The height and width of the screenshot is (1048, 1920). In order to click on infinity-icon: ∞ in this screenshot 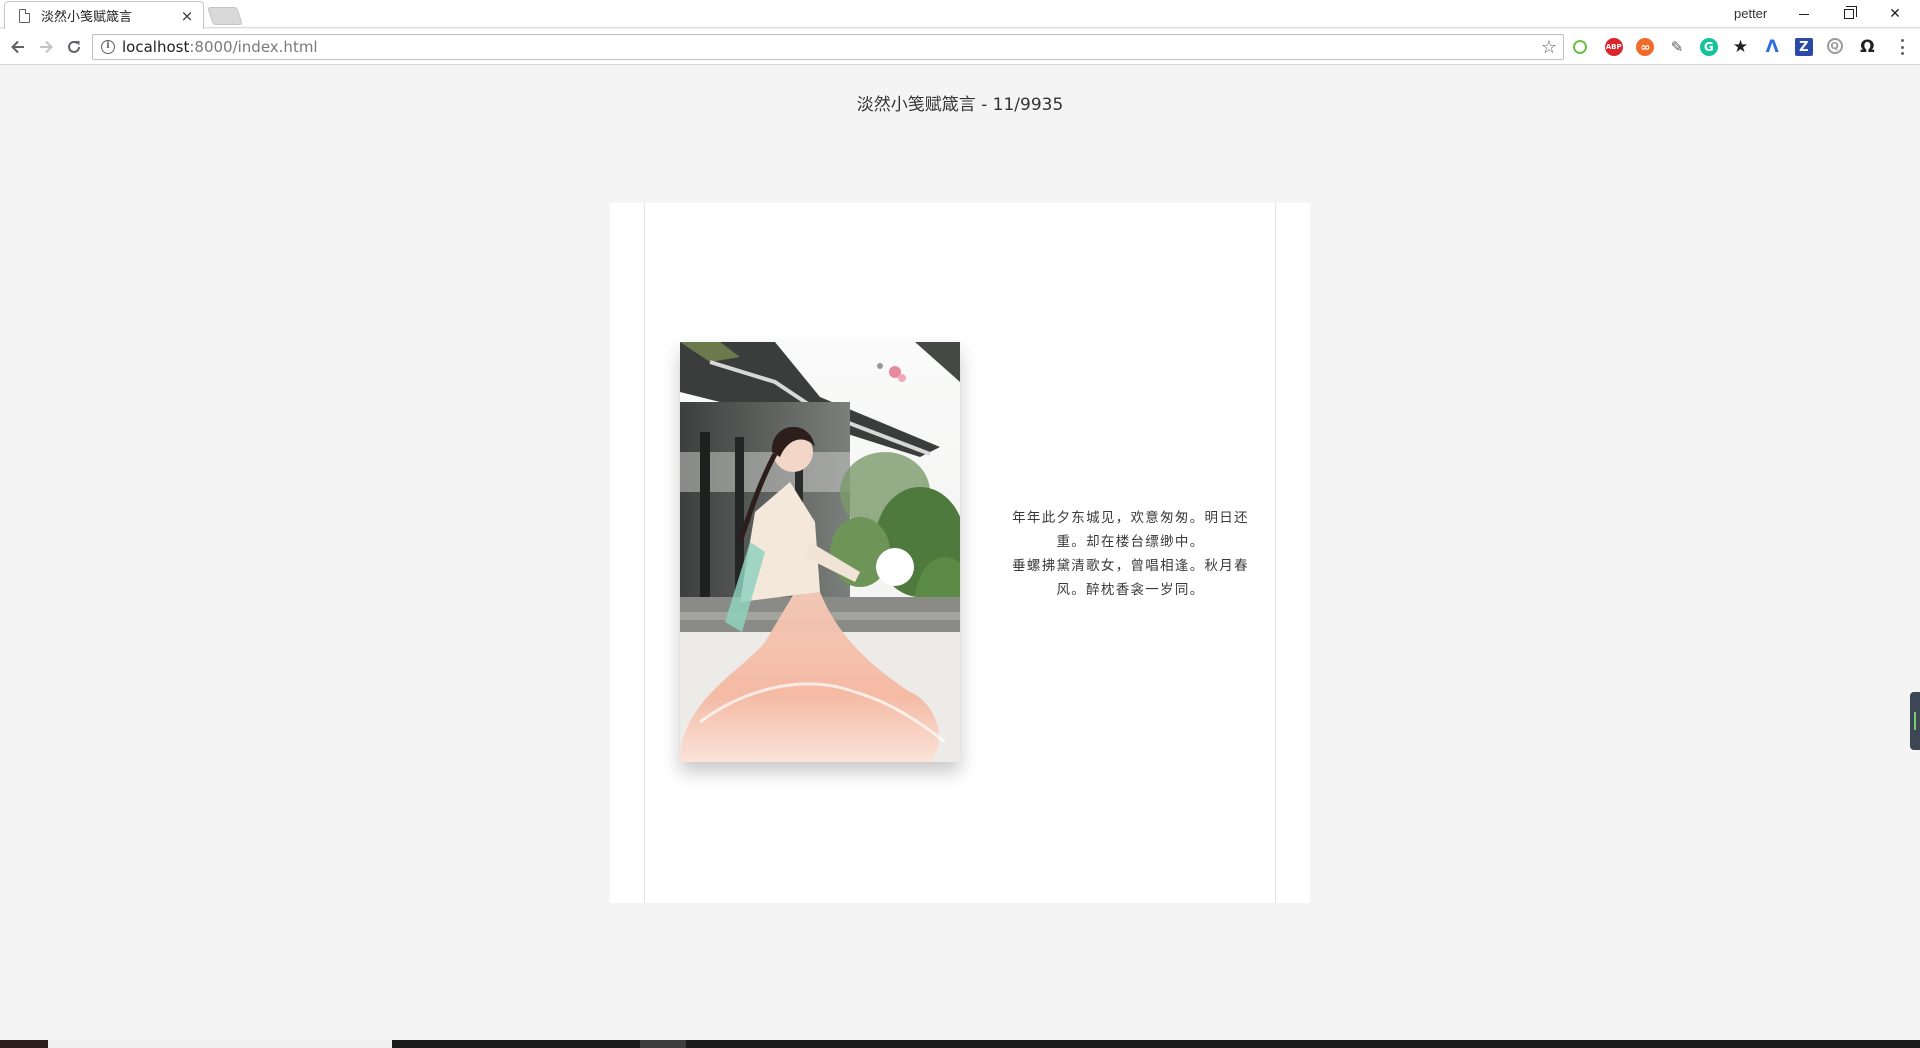, I will do `click(1645, 47)`.